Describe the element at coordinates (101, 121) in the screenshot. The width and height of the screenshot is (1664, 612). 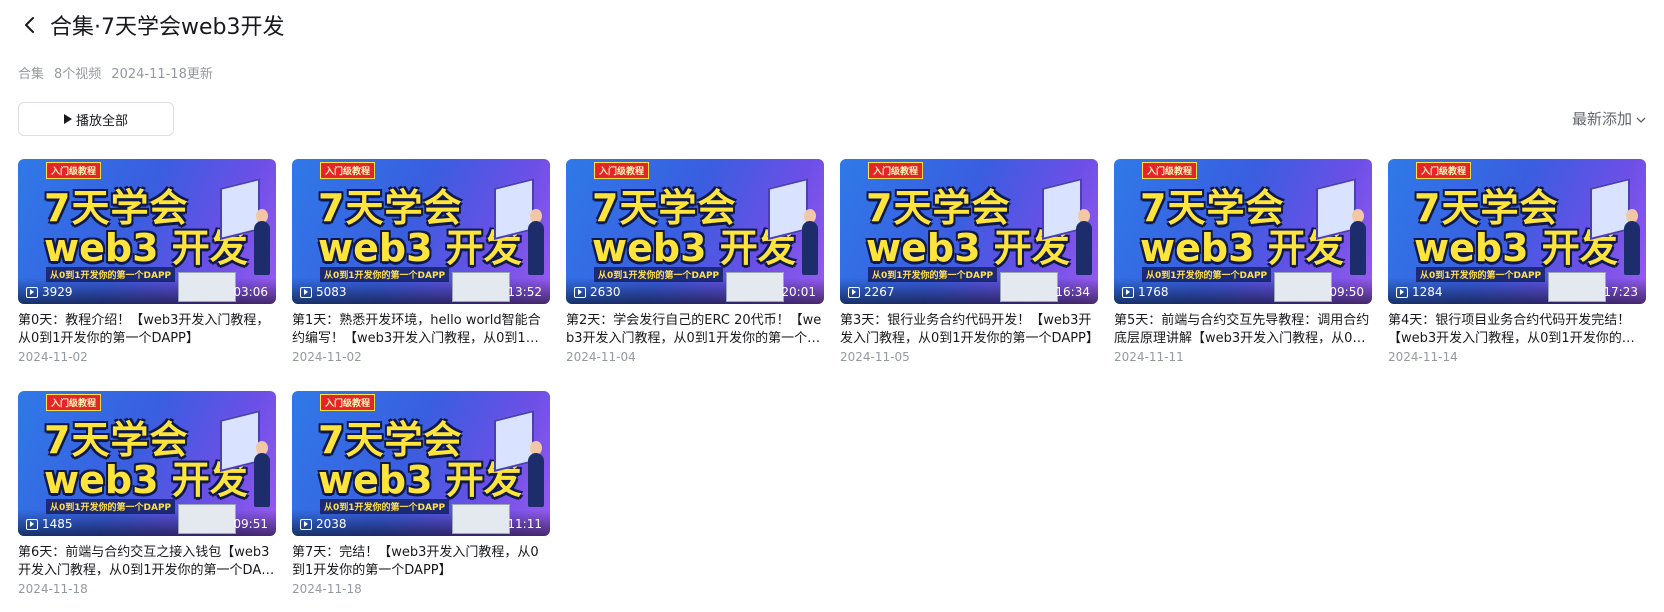
I see `play-all-label: 播放全部` at that location.